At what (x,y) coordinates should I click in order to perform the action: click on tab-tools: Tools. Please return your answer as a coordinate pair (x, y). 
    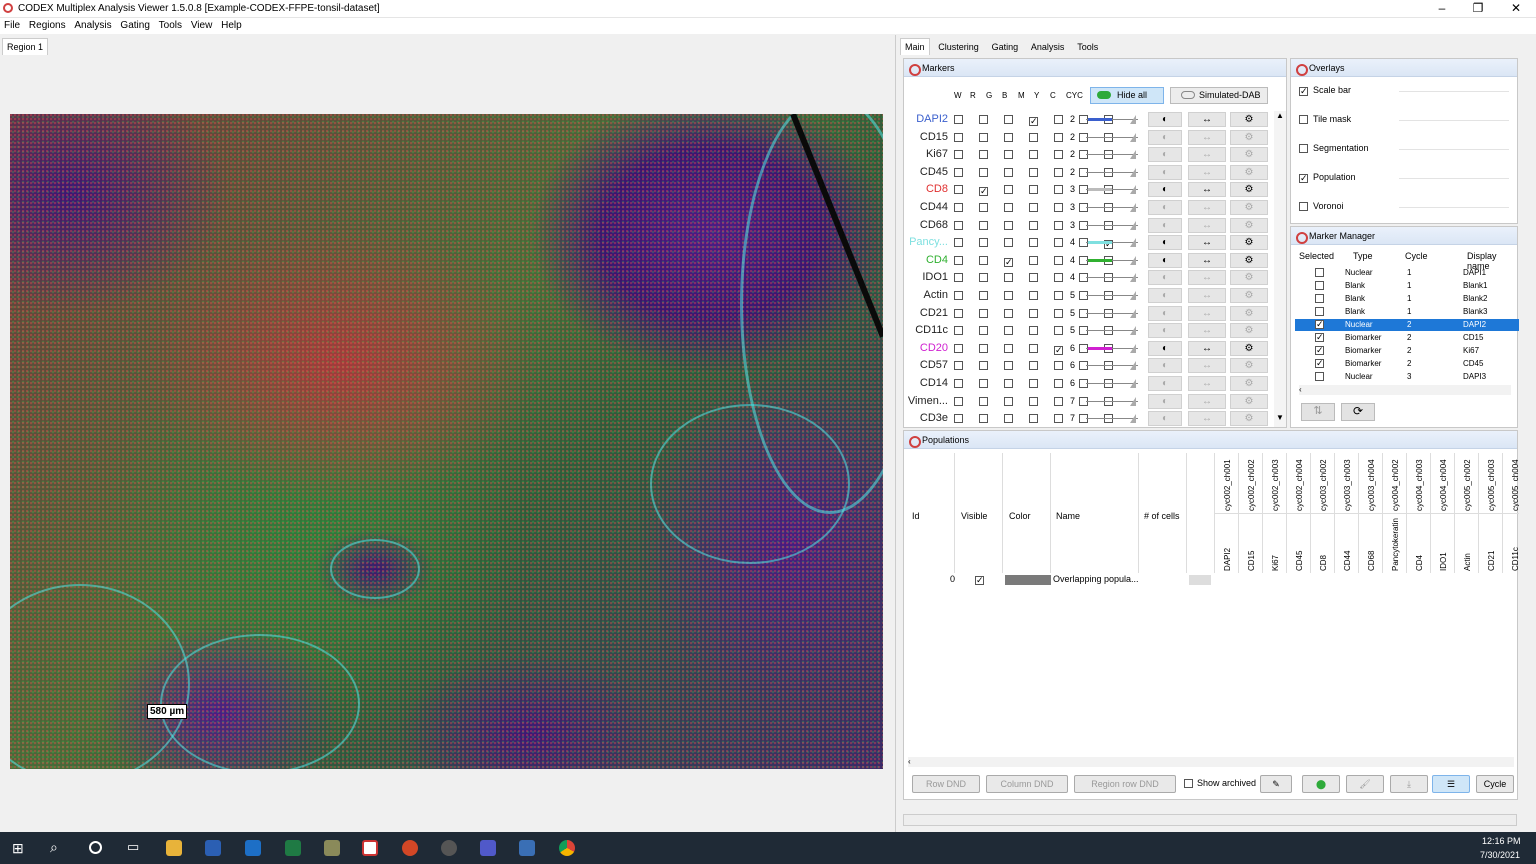
    Looking at the image, I should click on (1087, 47).